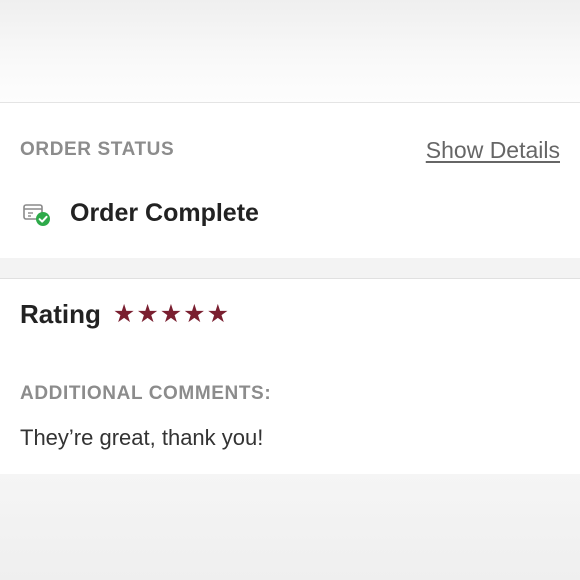 The width and height of the screenshot is (580, 580). What do you see at coordinates (60, 314) in the screenshot?
I see `rating-label: Rating` at bounding box center [60, 314].